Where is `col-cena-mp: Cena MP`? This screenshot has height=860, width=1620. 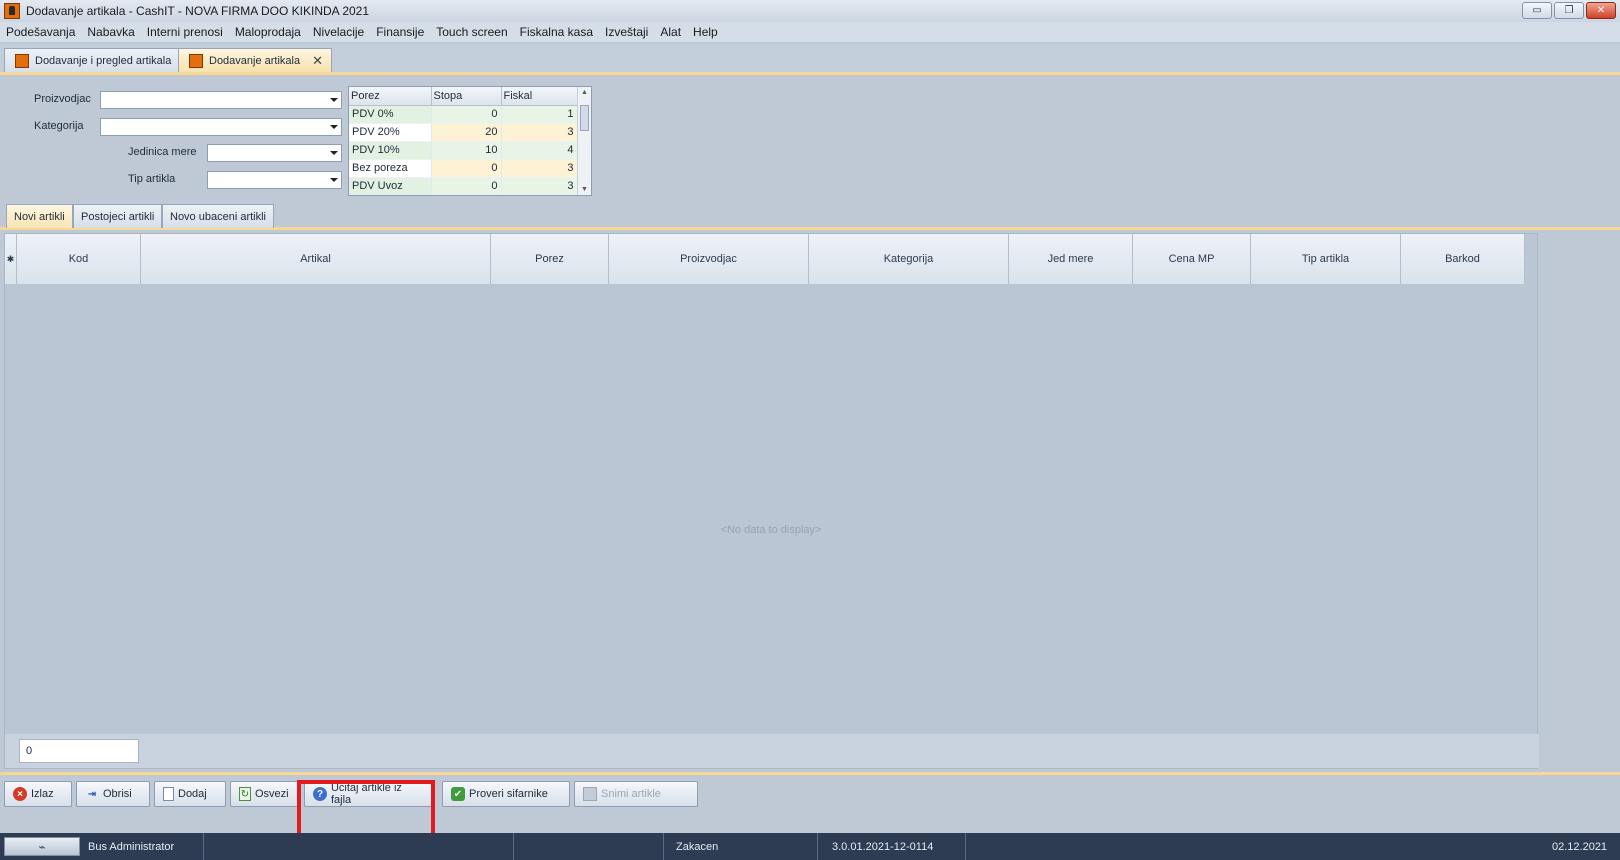 col-cena-mp: Cena MP is located at coordinates (1192, 259).